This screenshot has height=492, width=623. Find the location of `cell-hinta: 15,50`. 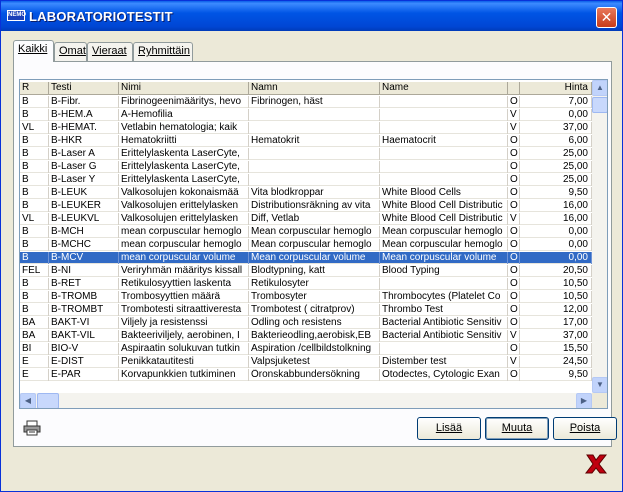

cell-hinta: 15,50 is located at coordinates (556, 349).